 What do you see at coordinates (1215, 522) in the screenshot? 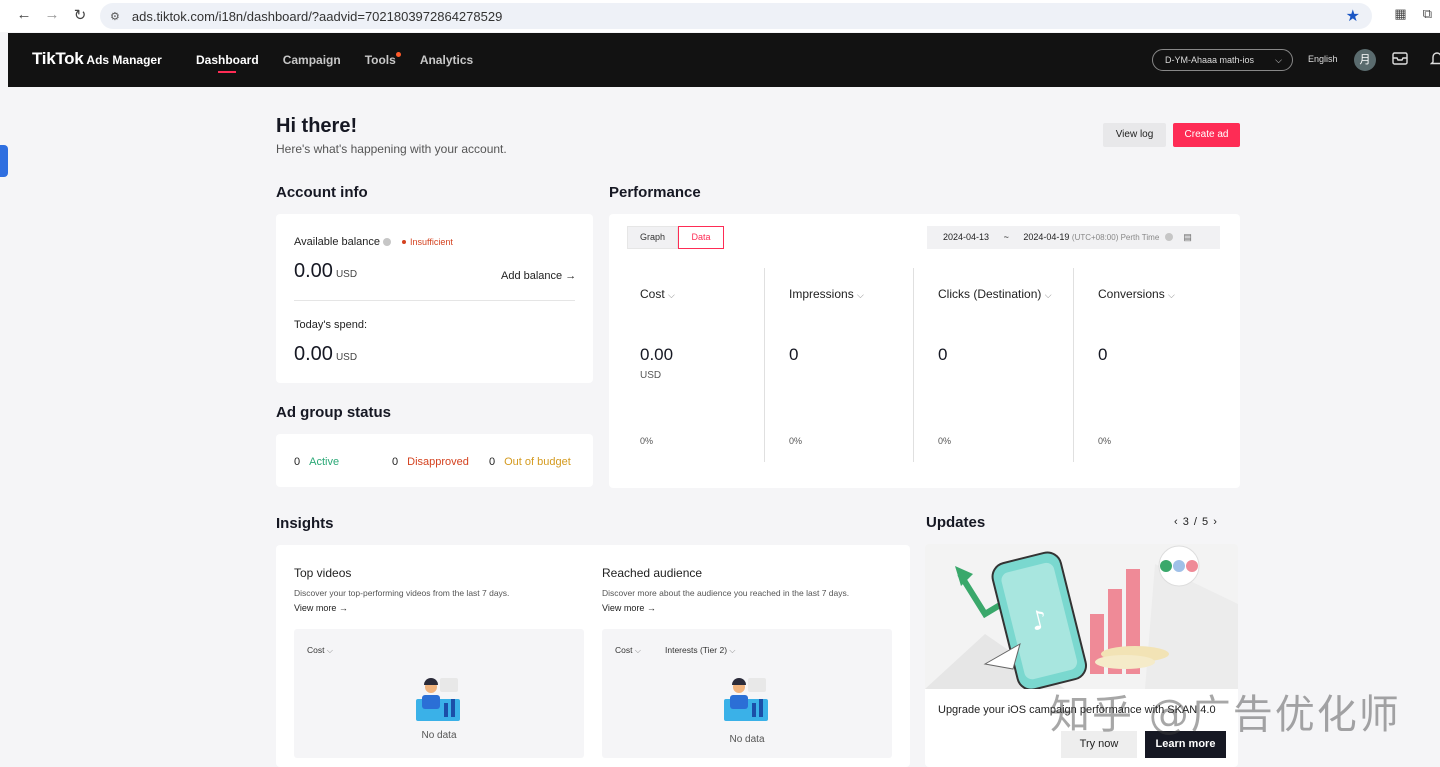
I see `chevron-right-icon: ›` at bounding box center [1215, 522].